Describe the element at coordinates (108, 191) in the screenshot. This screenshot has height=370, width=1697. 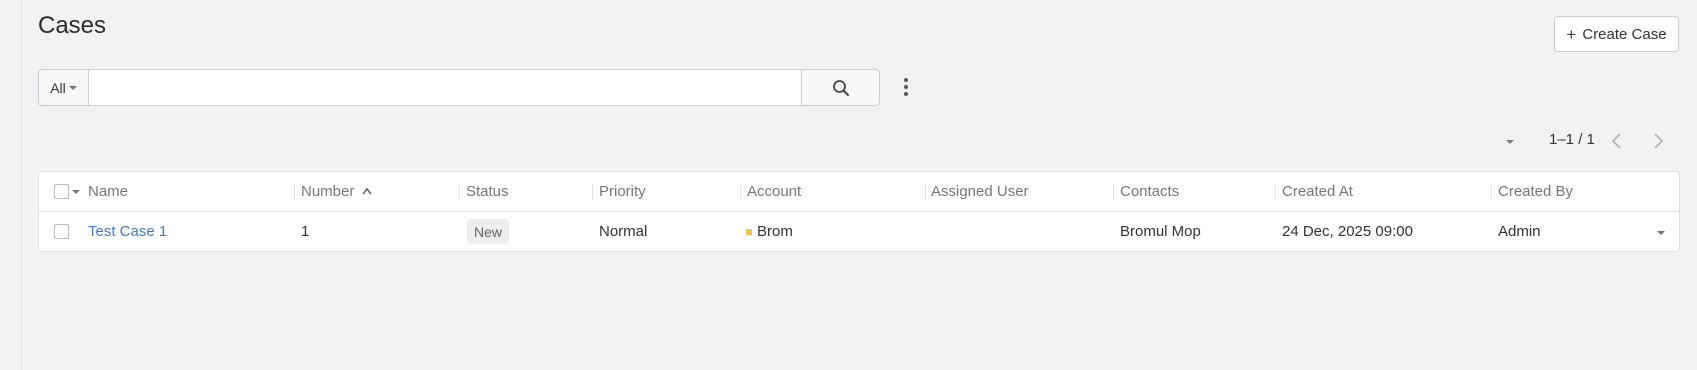
I see `column-header-name: Name` at that location.